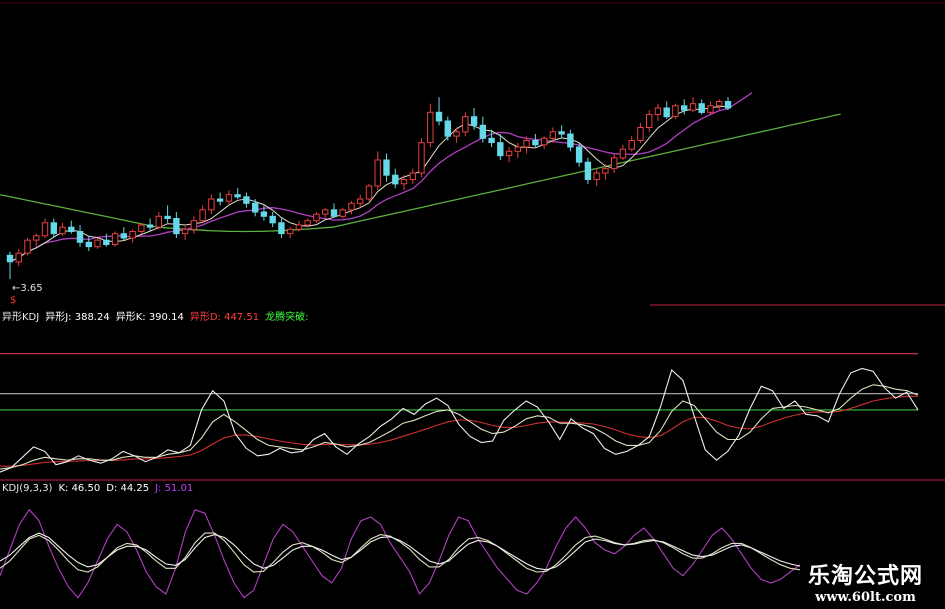 This screenshot has width=945, height=609. What do you see at coordinates (79, 488) in the screenshot?
I see `indicator-header-item: K: 46.50` at bounding box center [79, 488].